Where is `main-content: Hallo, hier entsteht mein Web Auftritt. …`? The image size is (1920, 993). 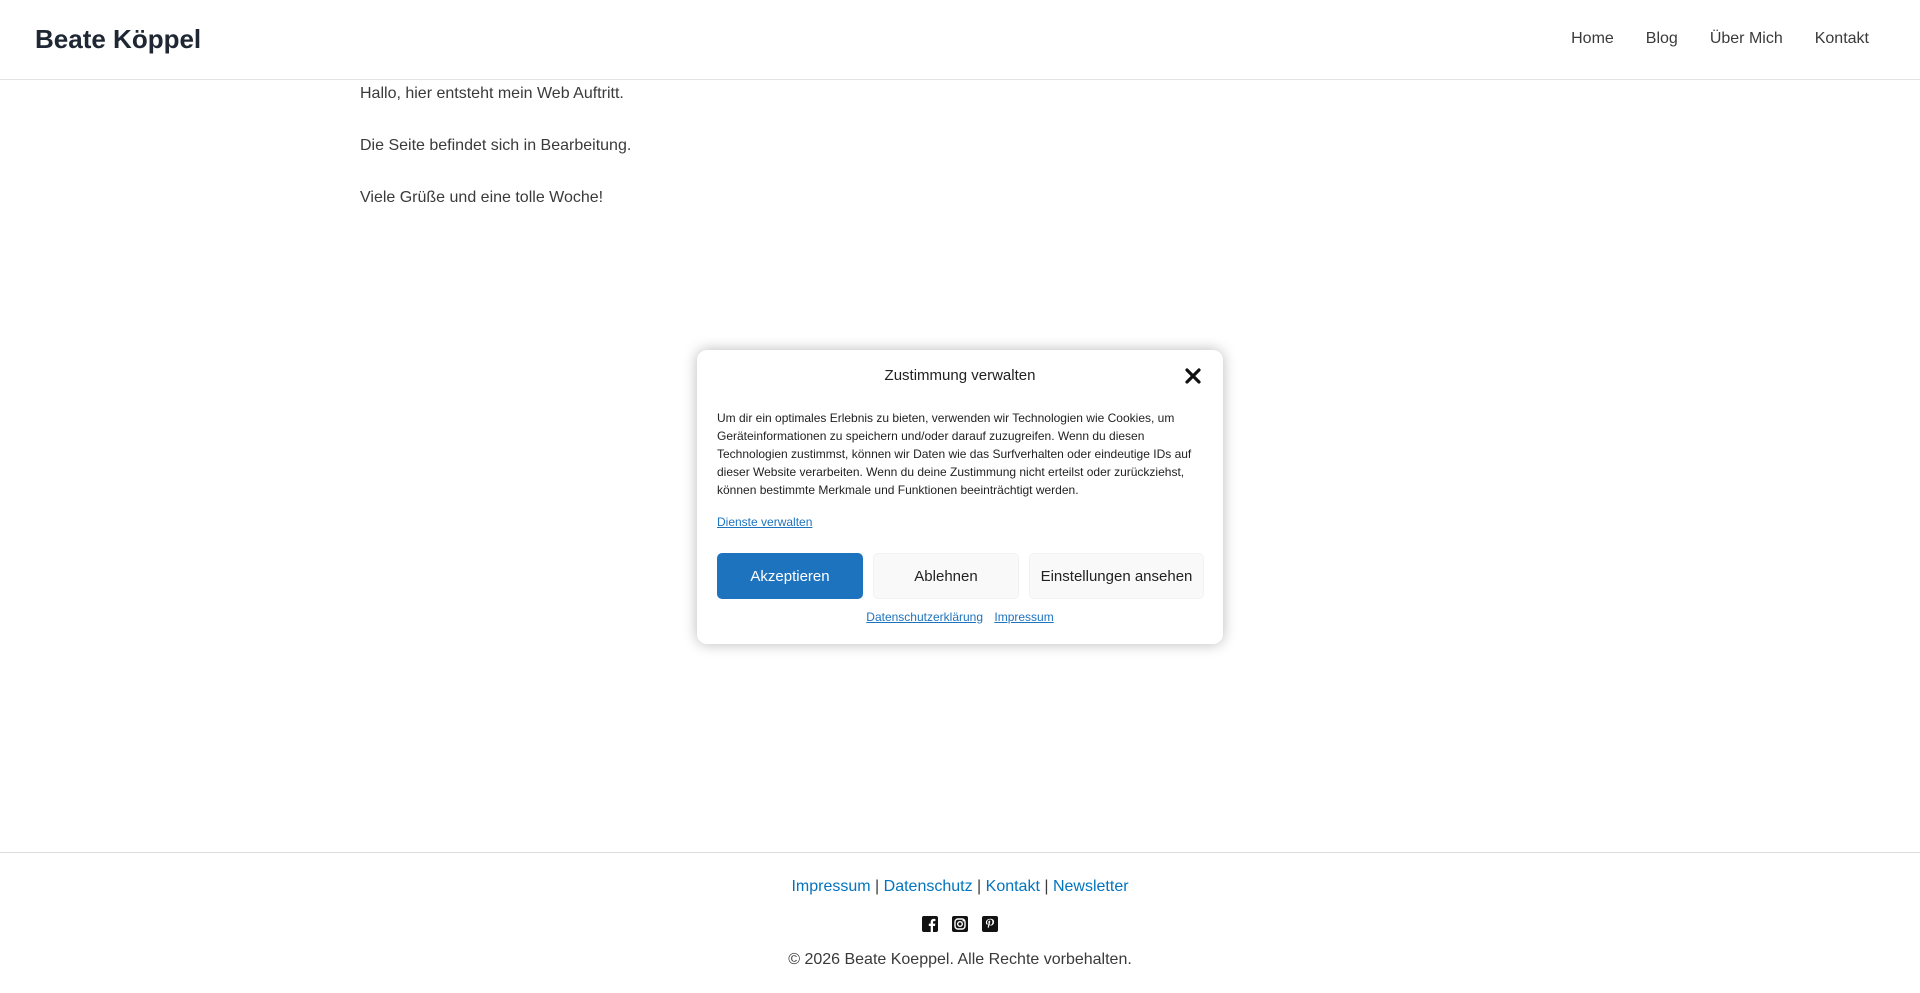 main-content: Hallo, hier entsteht mein Web Auftritt. … is located at coordinates (960, 162).